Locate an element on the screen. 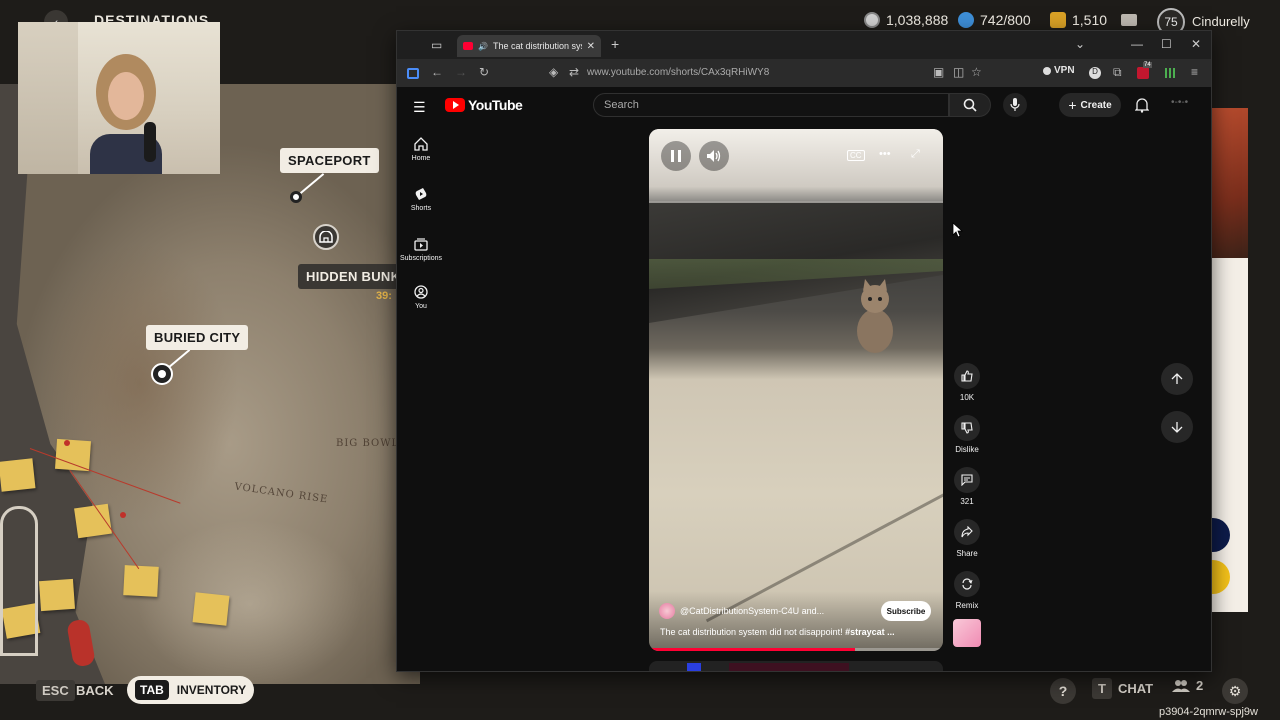 The image size is (1280, 720). sidebar-item-subscriptions: Subscriptions is located at coordinates (421, 249).